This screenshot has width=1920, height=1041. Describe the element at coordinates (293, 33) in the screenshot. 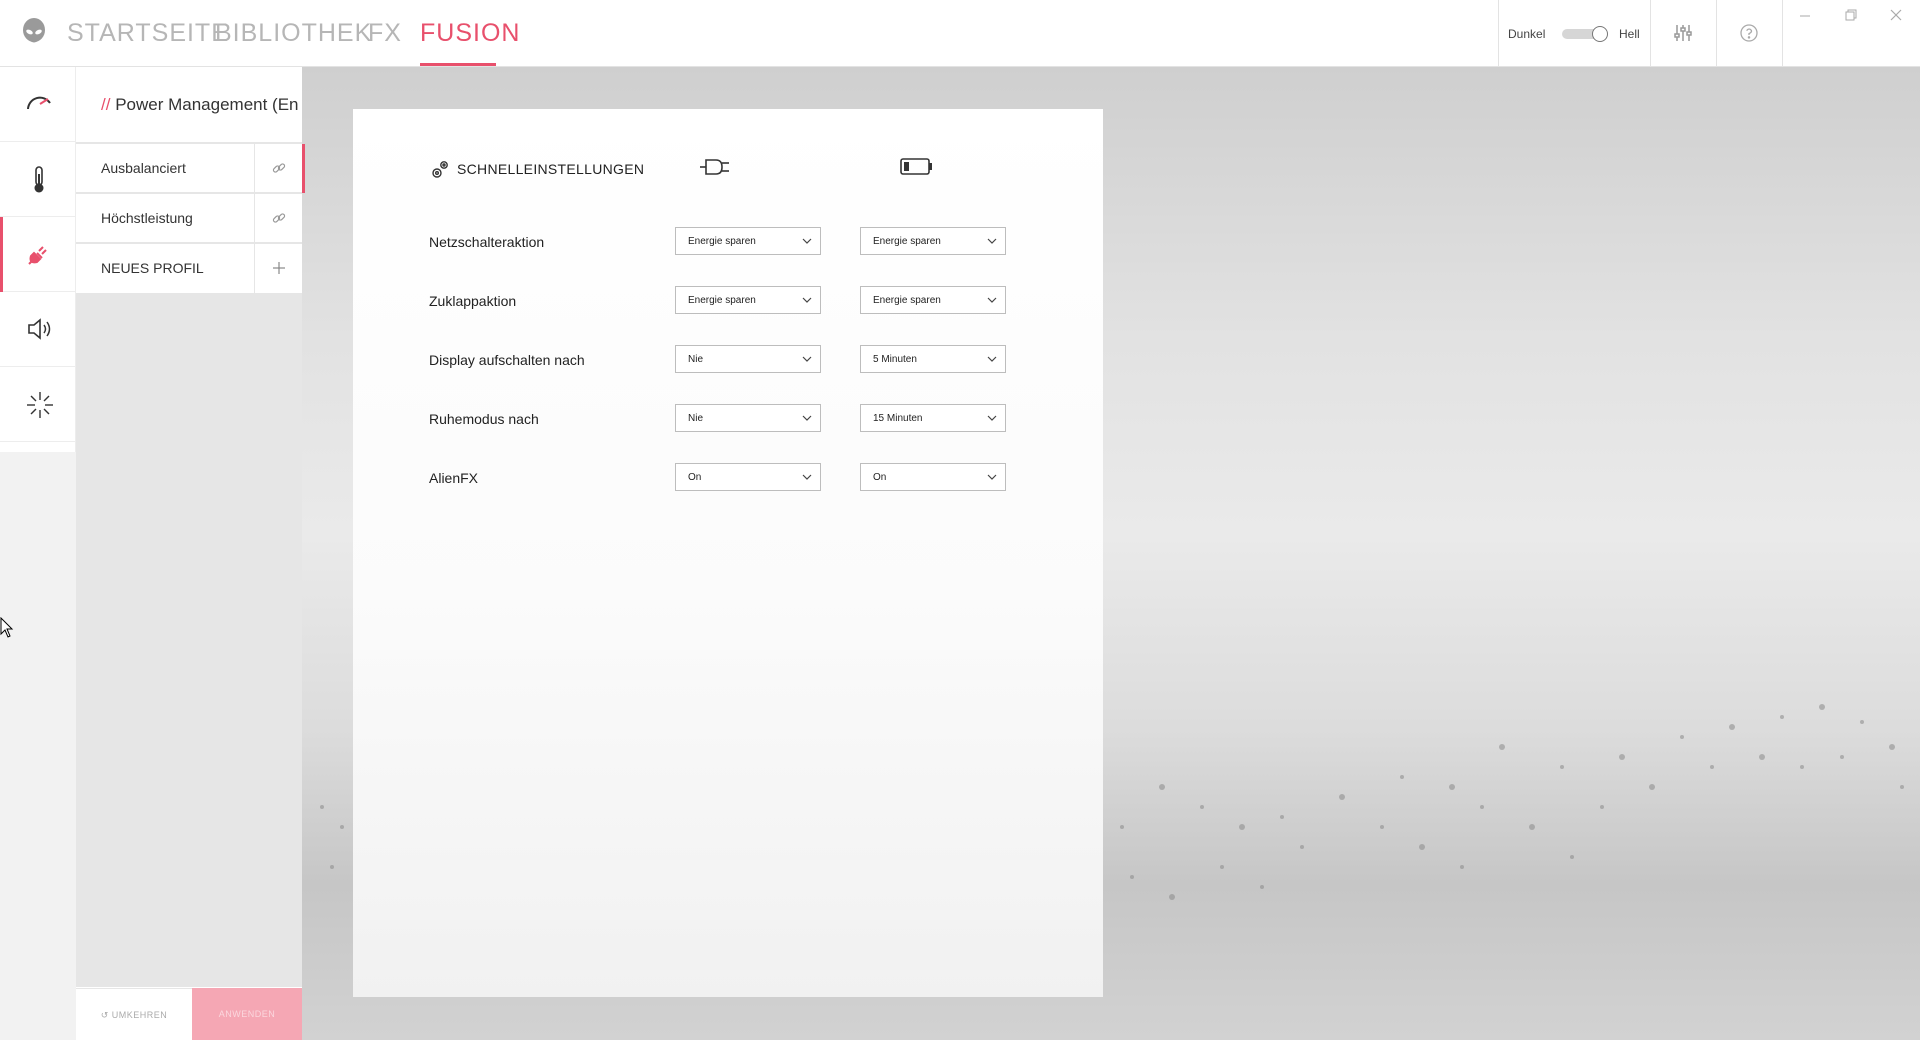

I see `tab-bibliothek: BIBLIOTHEK` at that location.